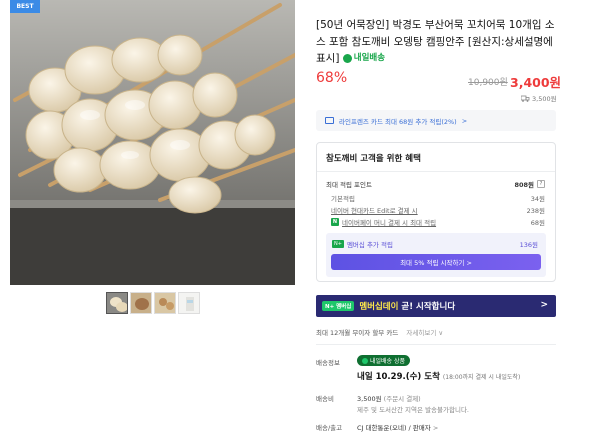 The height and width of the screenshot is (442, 590). What do you see at coordinates (328, 363) in the screenshot?
I see `delivery-label: 배송정보` at bounding box center [328, 363].